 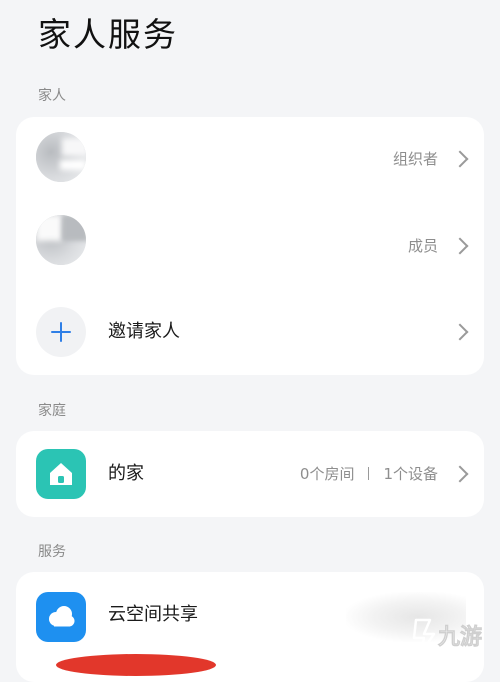 I want to click on watermark-logo: 九游, so click(x=452, y=635).